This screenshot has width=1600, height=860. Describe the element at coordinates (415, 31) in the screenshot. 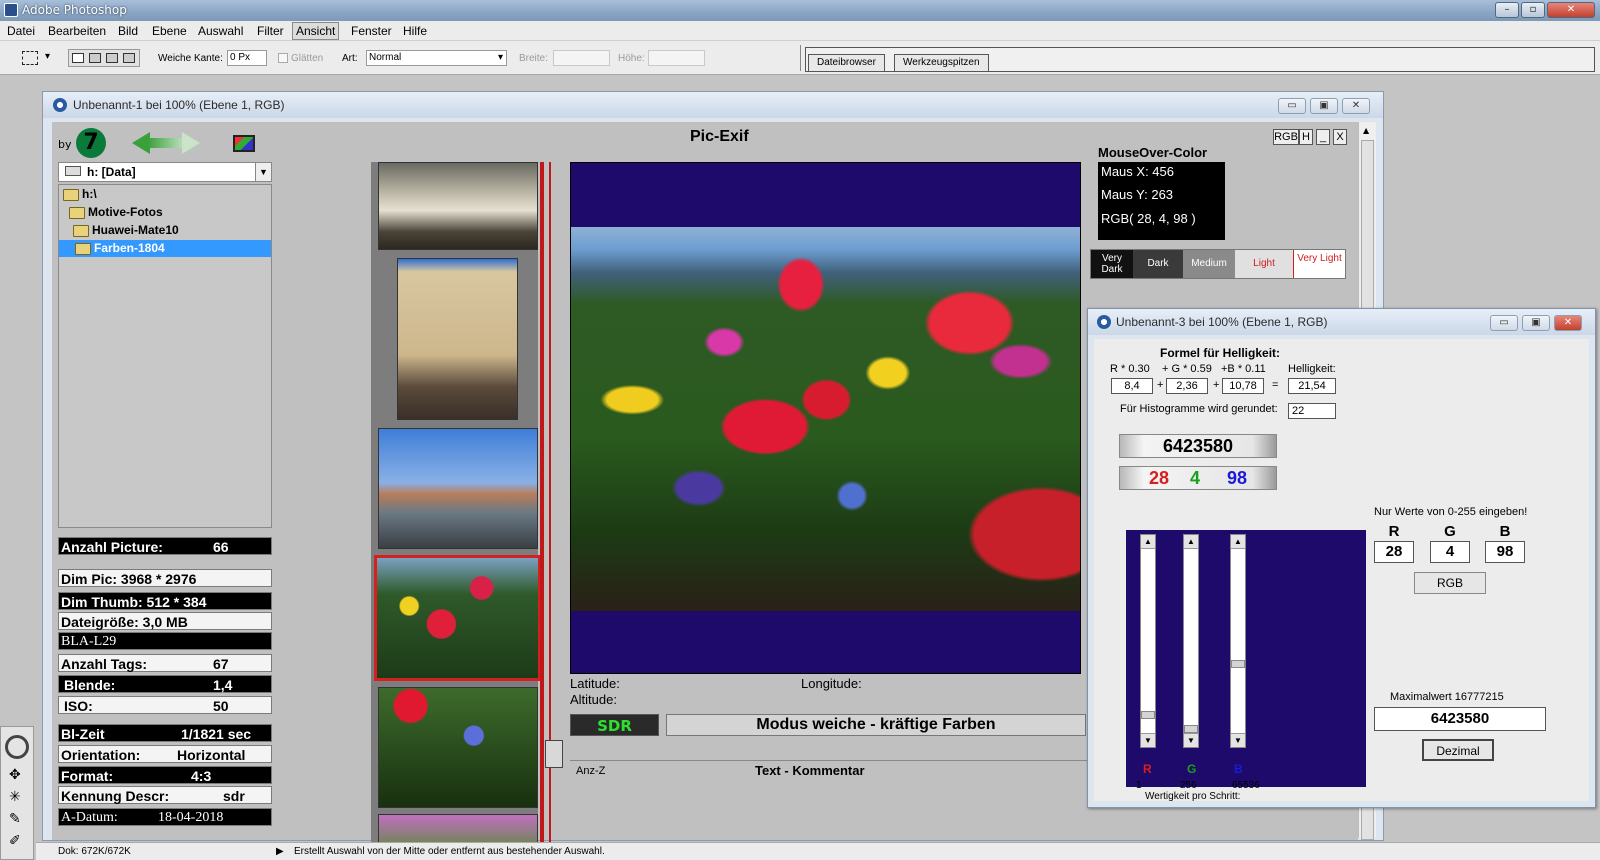

I see `menu-hilfe: Hilfe` at that location.